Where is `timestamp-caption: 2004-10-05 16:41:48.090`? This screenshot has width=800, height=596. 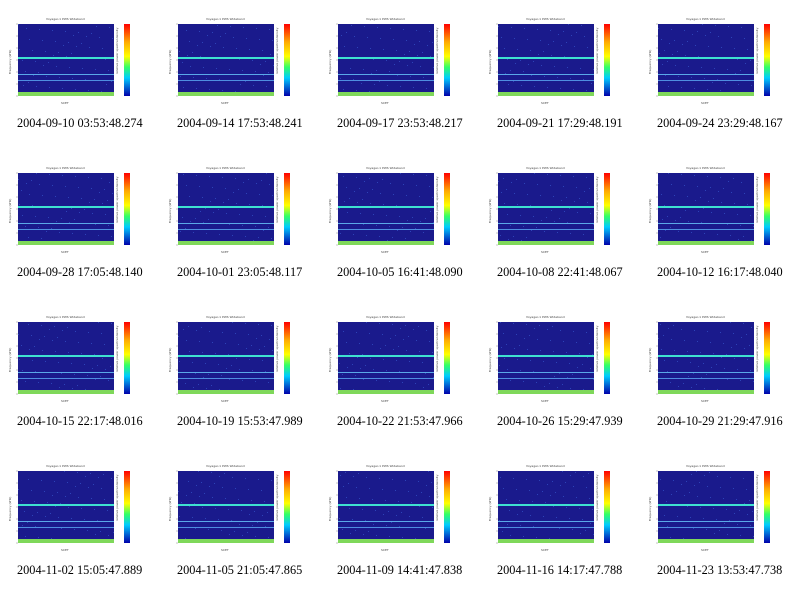
timestamp-caption: 2004-10-05 16:41:48.090 is located at coordinates (400, 272).